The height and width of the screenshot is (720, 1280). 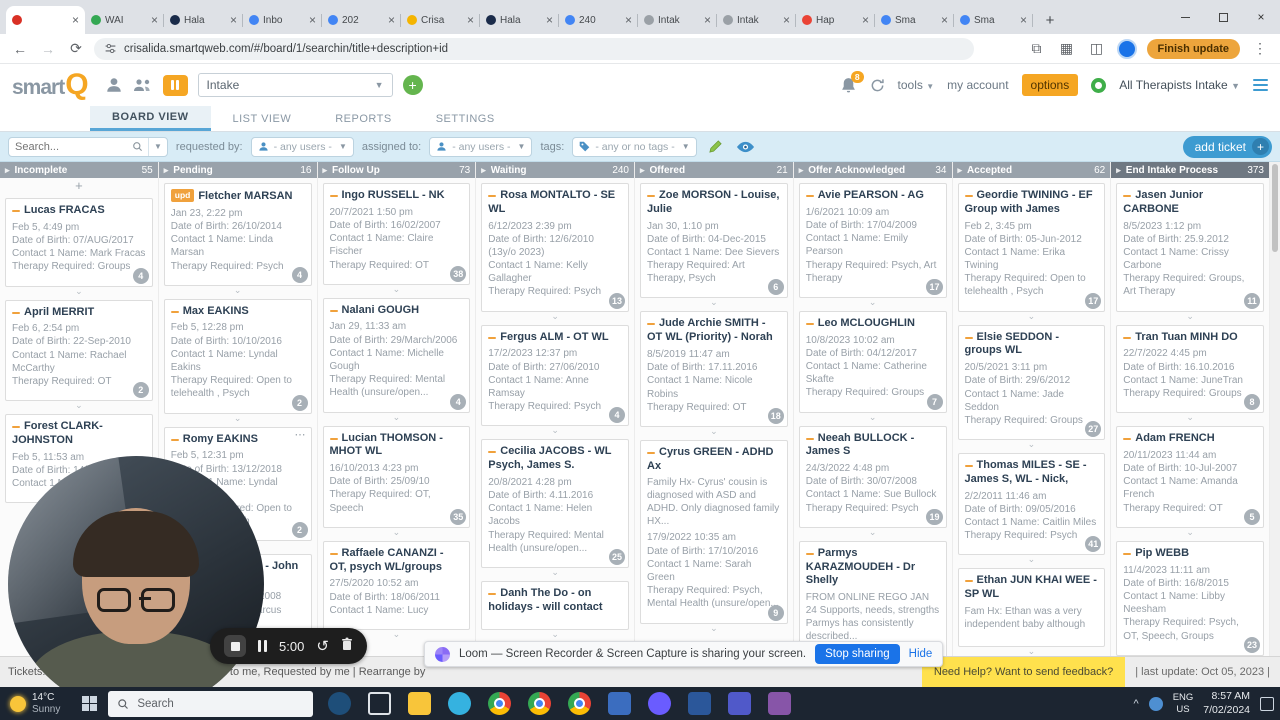 What do you see at coordinates (150, 118) in the screenshot?
I see `tab-board-view: BOARD VIEW` at bounding box center [150, 118].